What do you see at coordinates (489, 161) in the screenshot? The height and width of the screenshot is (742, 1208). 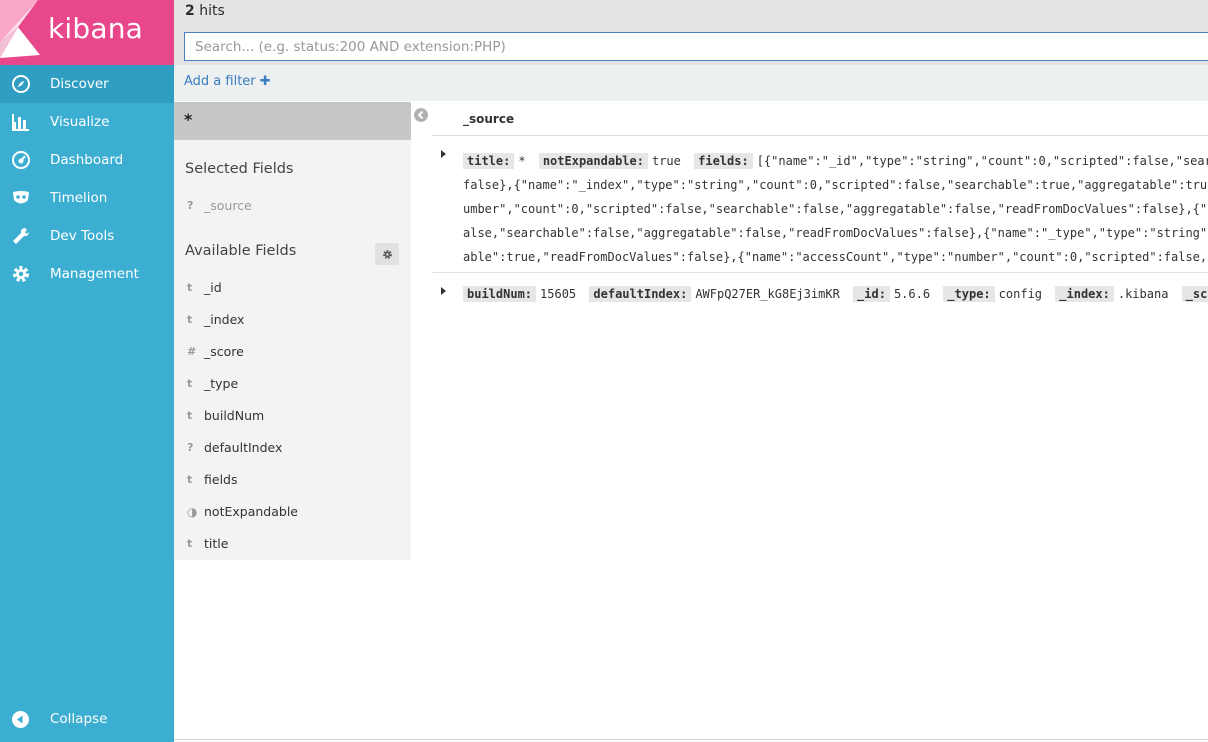 I see `source-key: title:` at bounding box center [489, 161].